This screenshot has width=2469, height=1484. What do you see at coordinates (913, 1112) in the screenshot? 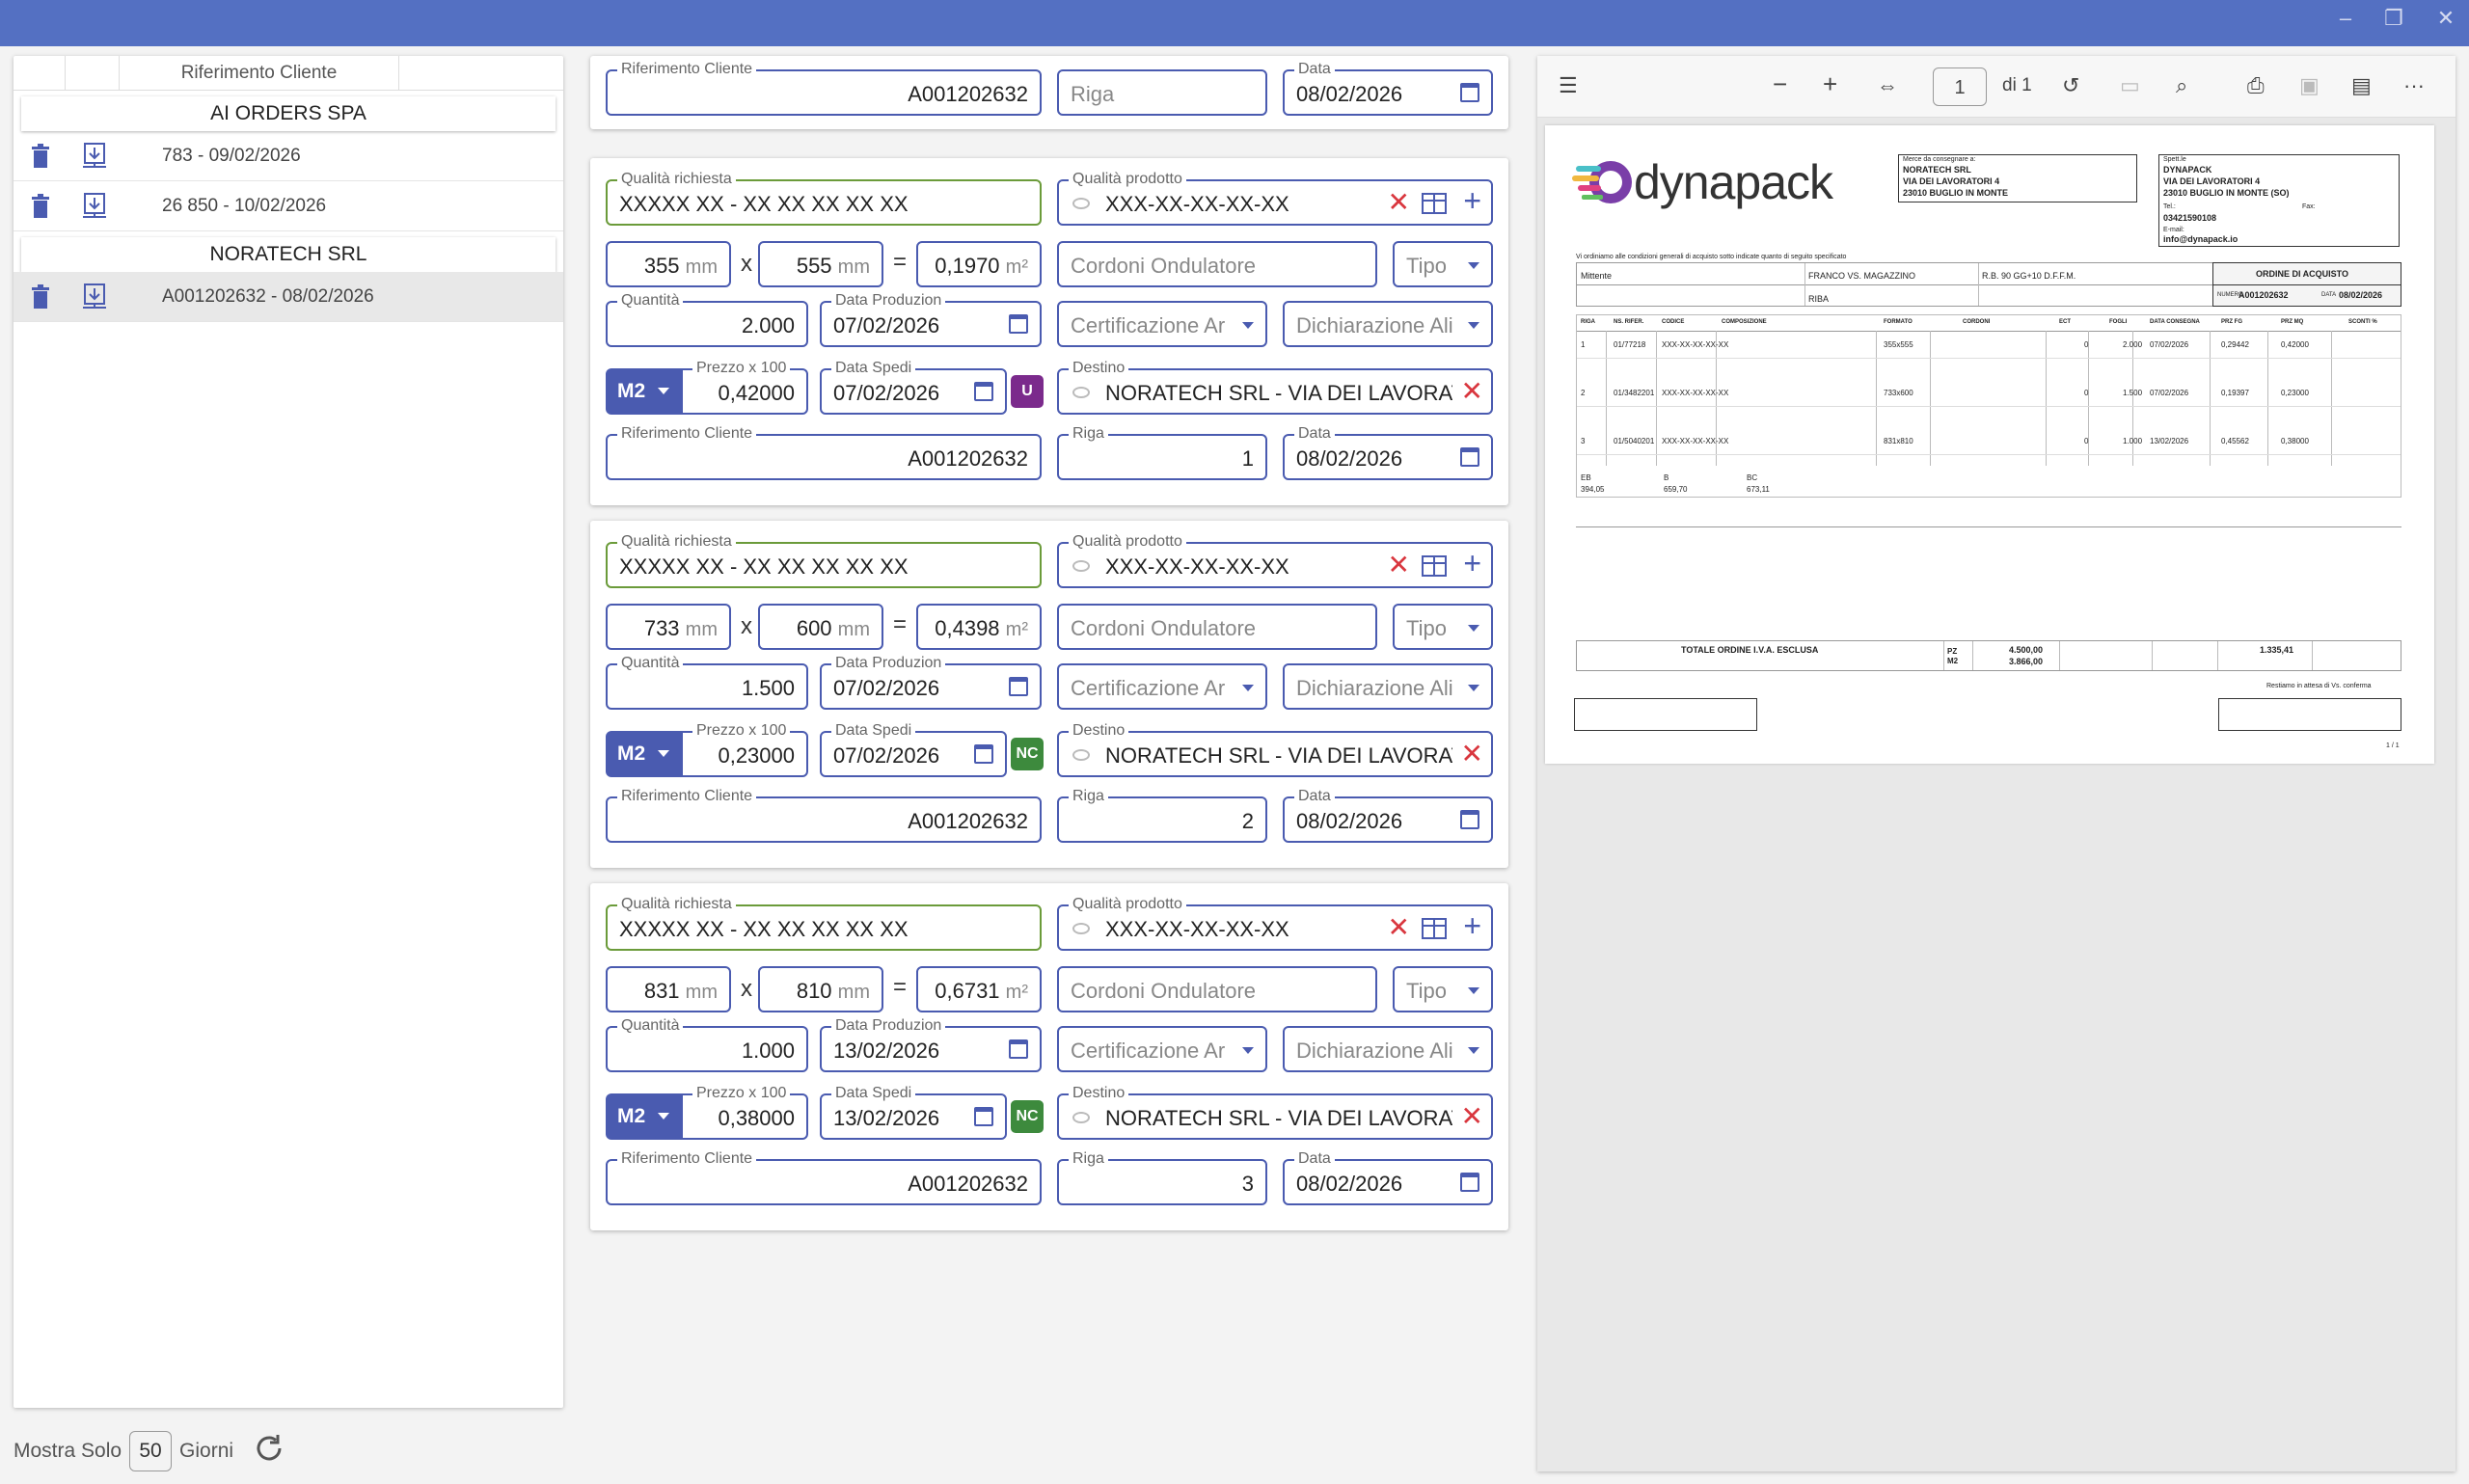
I see `data-spedizione-field: Data Spedi 13/02/2026` at bounding box center [913, 1112].